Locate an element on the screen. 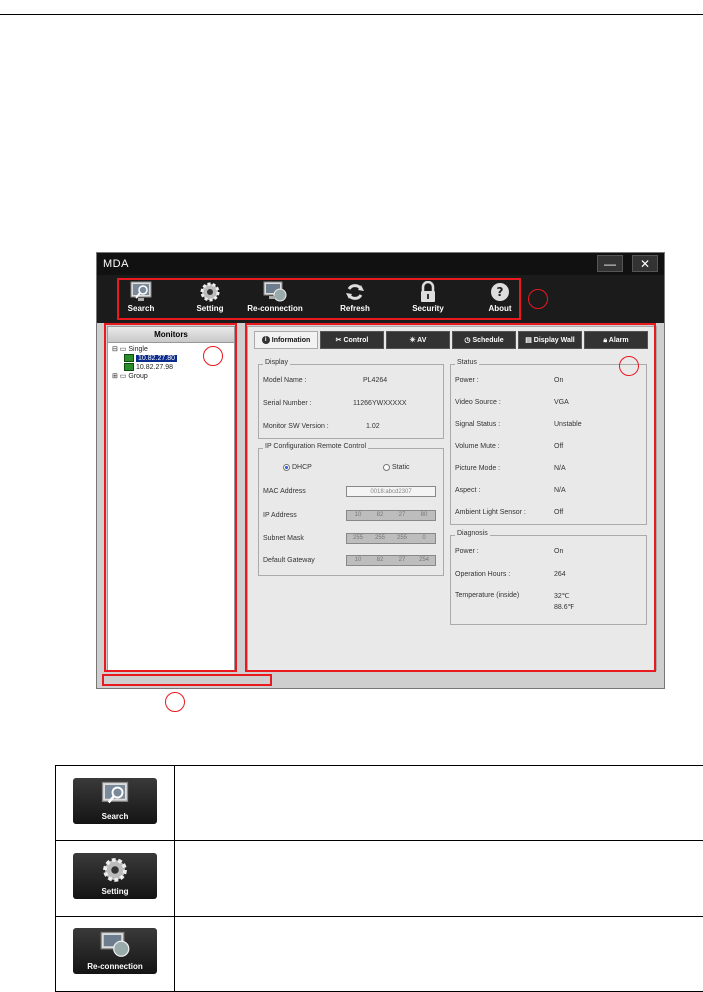 The width and height of the screenshot is (703, 992). operation-hours-value: 264 is located at coordinates (560, 574).